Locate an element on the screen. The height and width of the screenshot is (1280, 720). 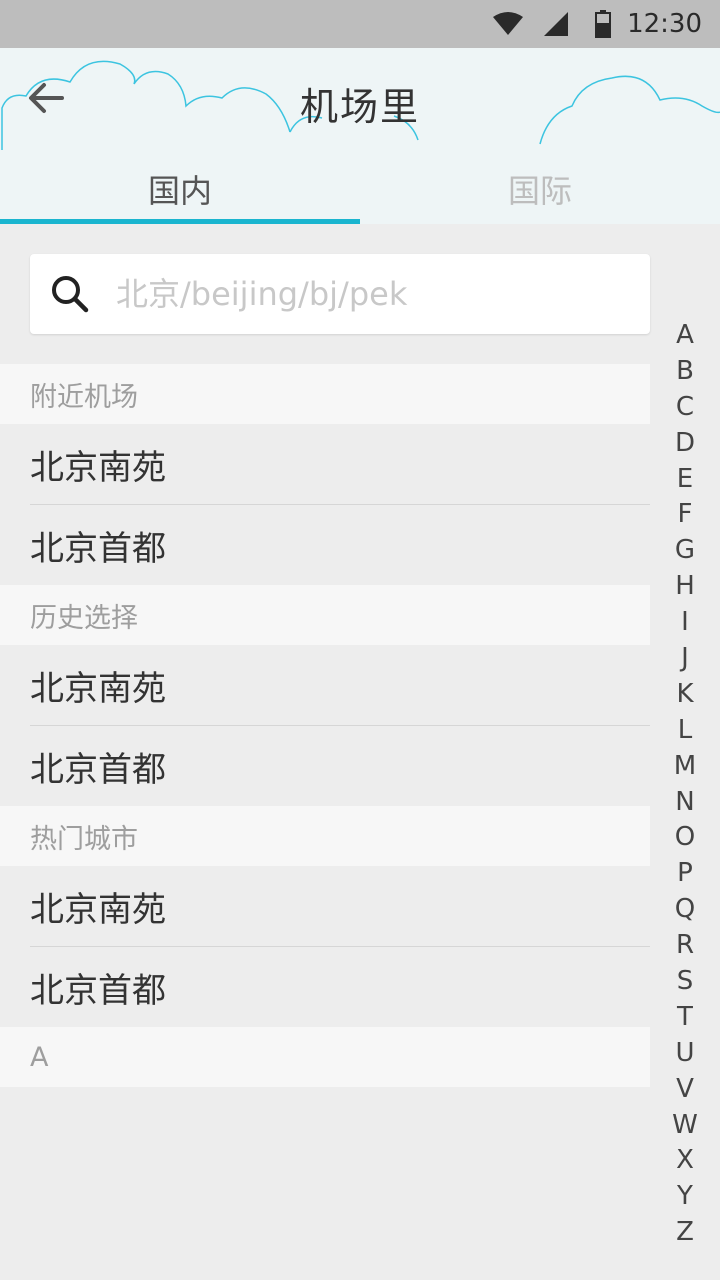
tab-domestic: 国内 is located at coordinates (180, 189).